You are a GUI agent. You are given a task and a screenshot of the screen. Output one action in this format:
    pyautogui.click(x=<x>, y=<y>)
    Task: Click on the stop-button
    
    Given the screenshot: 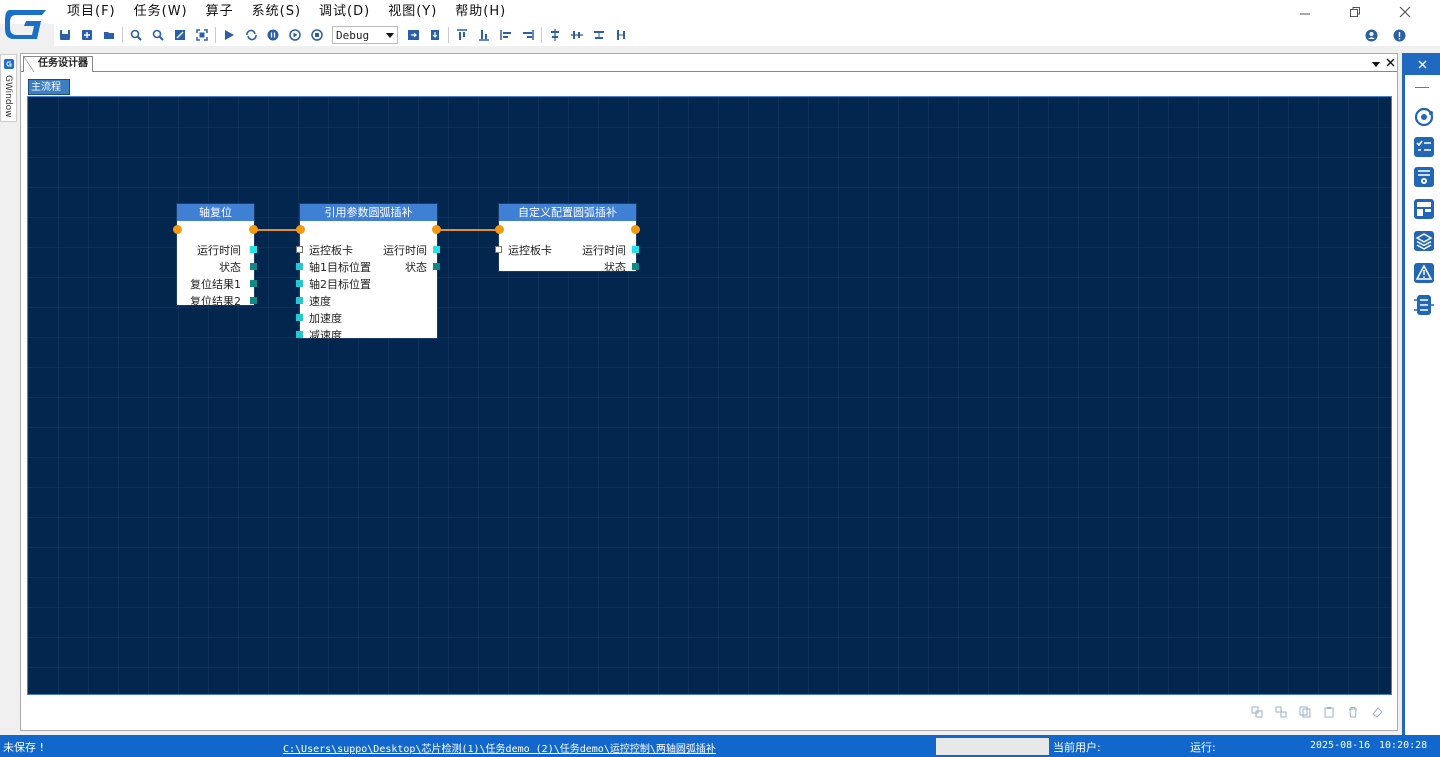 What is the action you would take?
    pyautogui.click(x=317, y=35)
    